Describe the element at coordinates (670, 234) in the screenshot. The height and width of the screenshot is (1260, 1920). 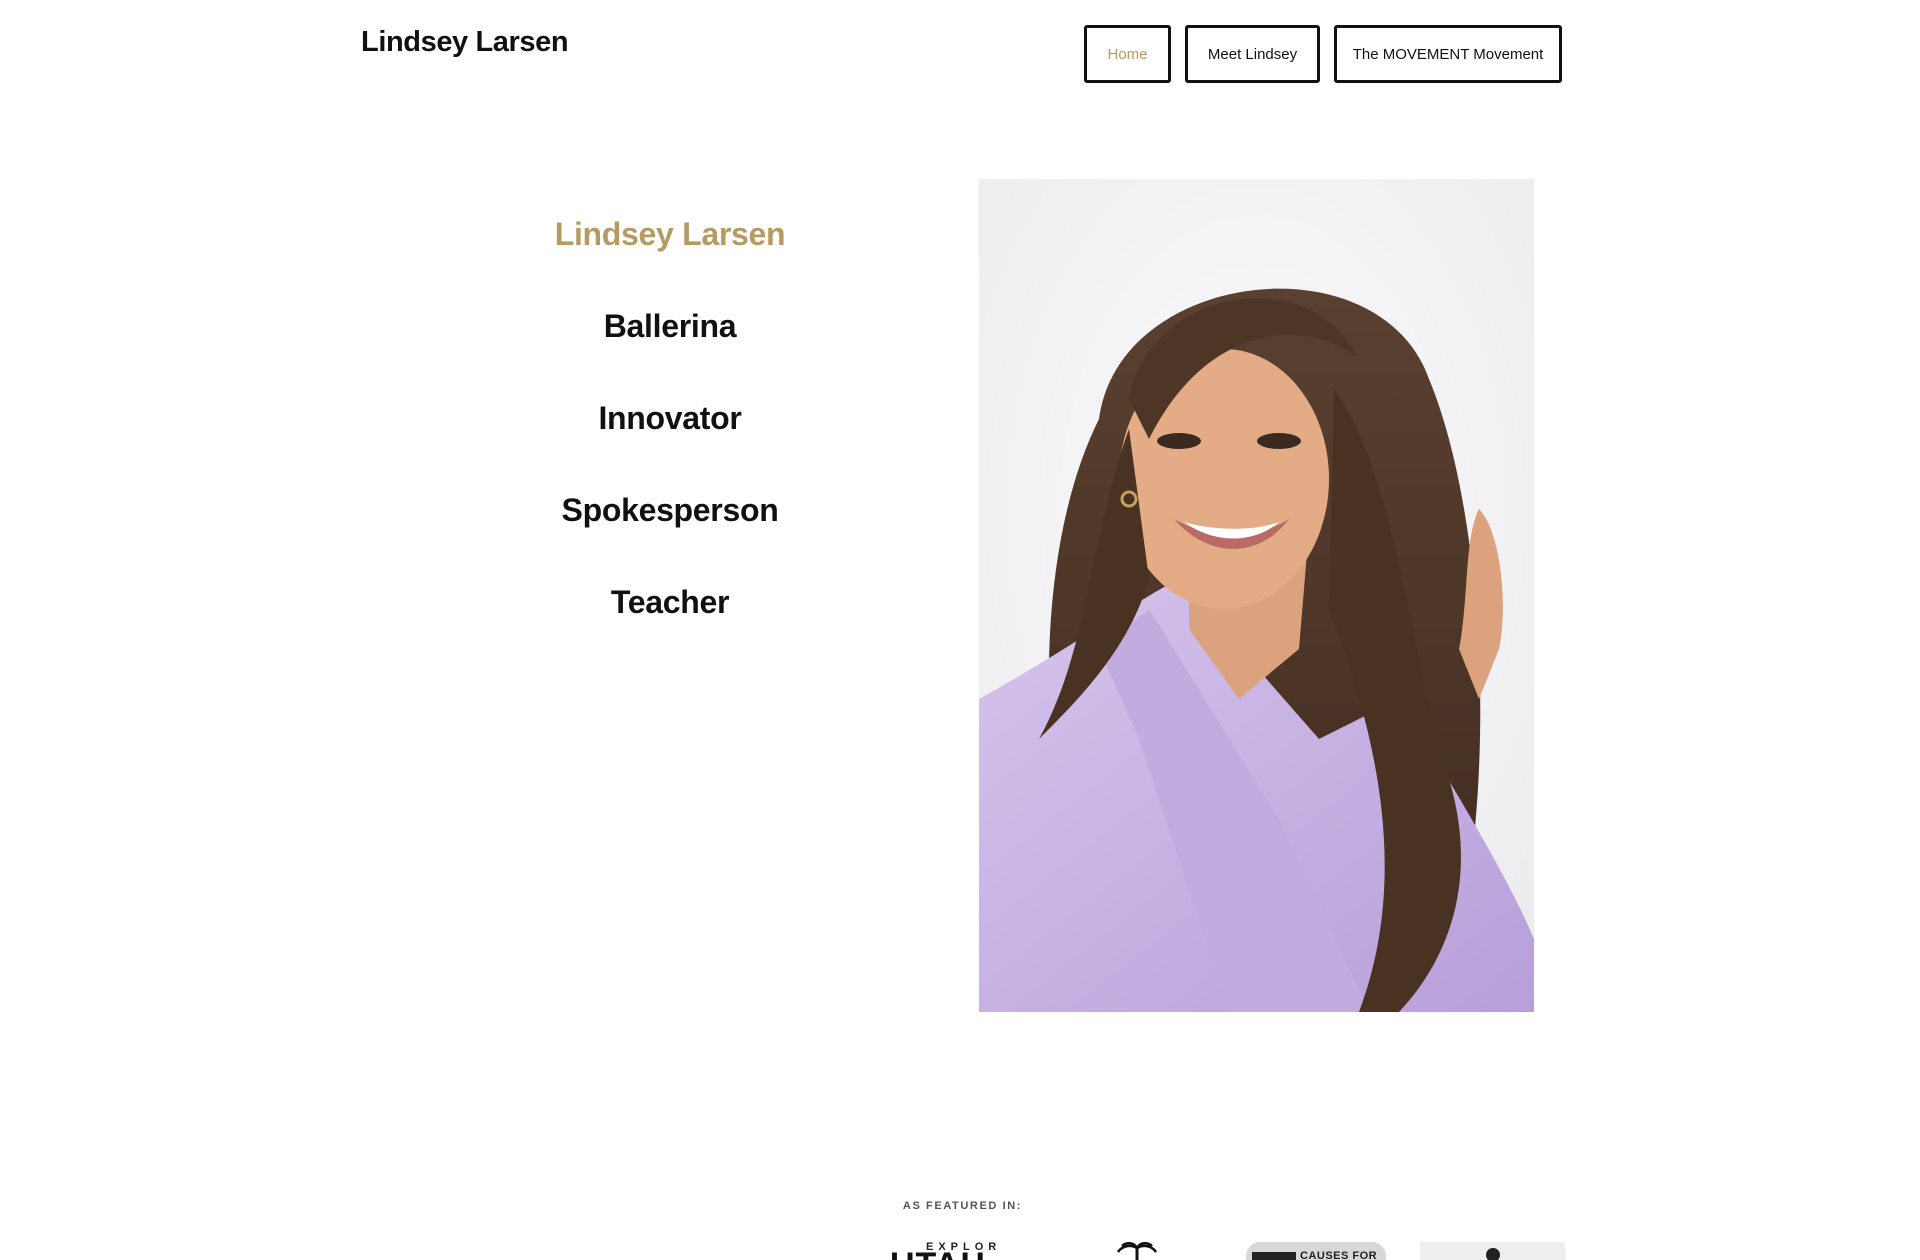
I see `hero-name-heading: Lindsey Larsen` at that location.